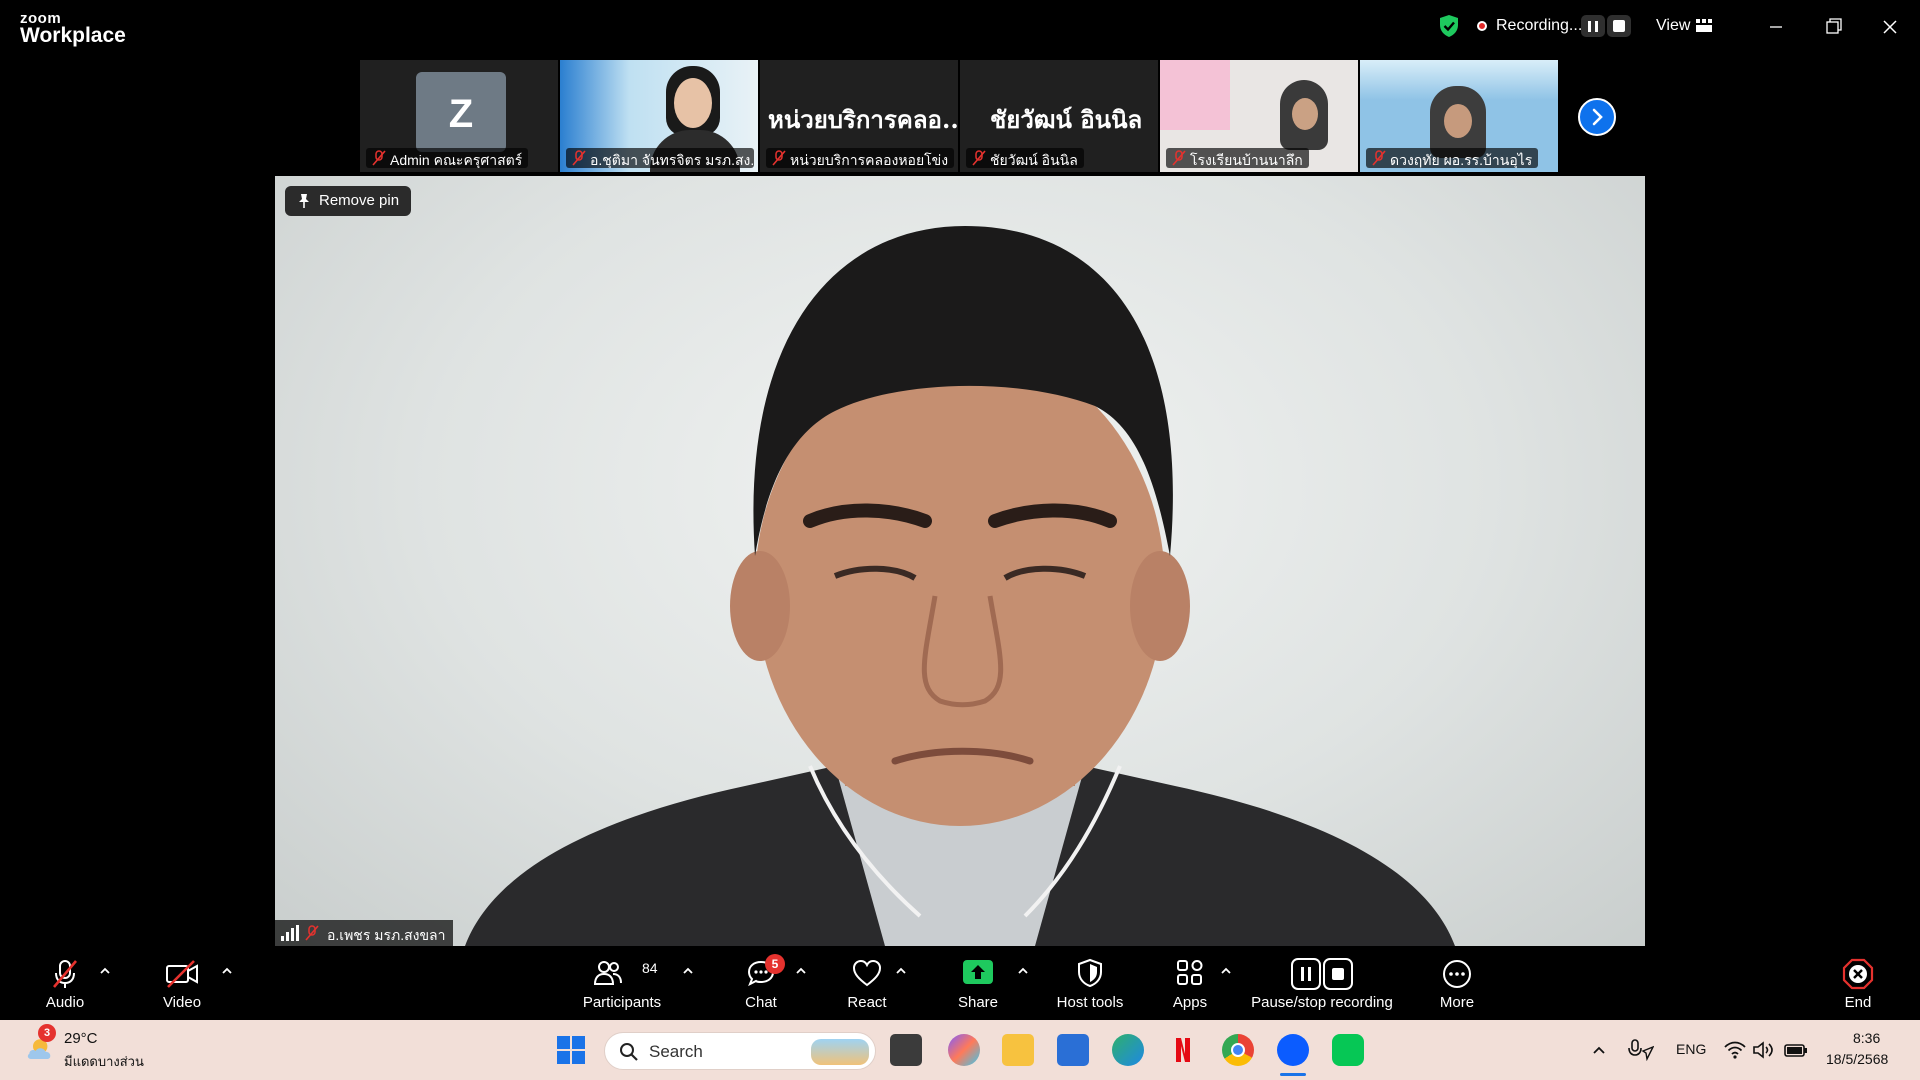 Image resolution: width=1920 pixels, height=1080 pixels. I want to click on remove-pin-button: Remove pin, so click(348, 201).